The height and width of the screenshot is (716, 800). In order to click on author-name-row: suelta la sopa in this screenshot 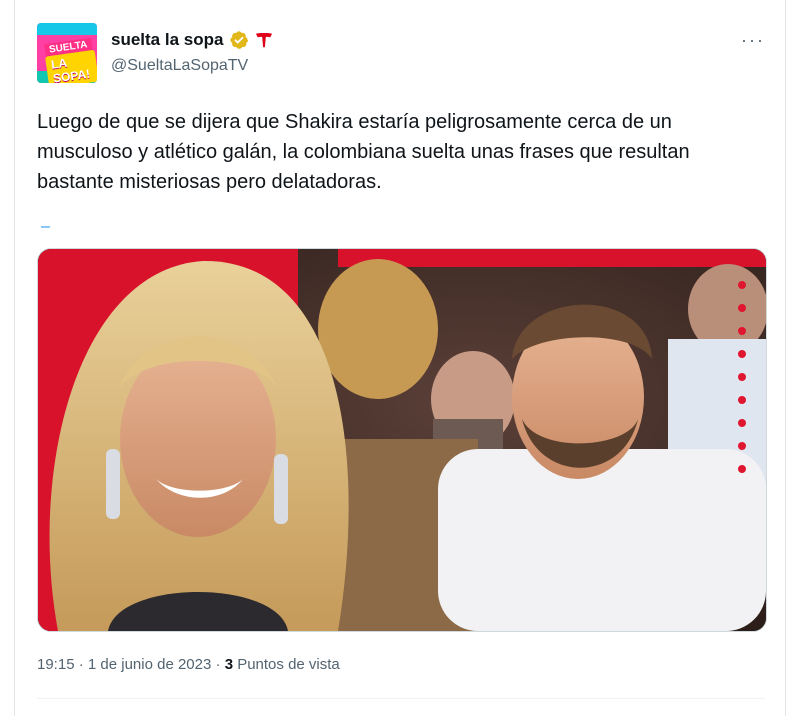, I will do `click(192, 40)`.